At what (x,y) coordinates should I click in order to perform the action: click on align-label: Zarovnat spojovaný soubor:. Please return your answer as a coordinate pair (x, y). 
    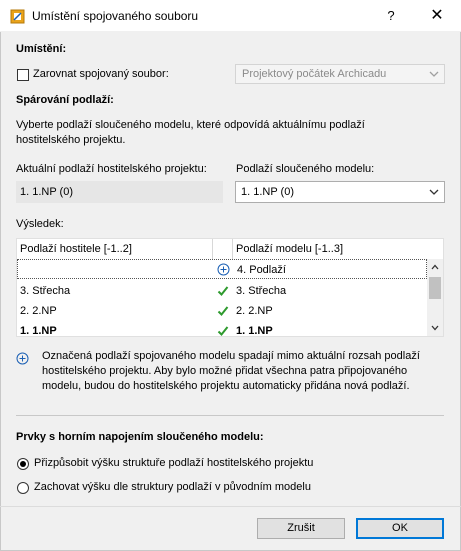
    Looking at the image, I should click on (101, 74).